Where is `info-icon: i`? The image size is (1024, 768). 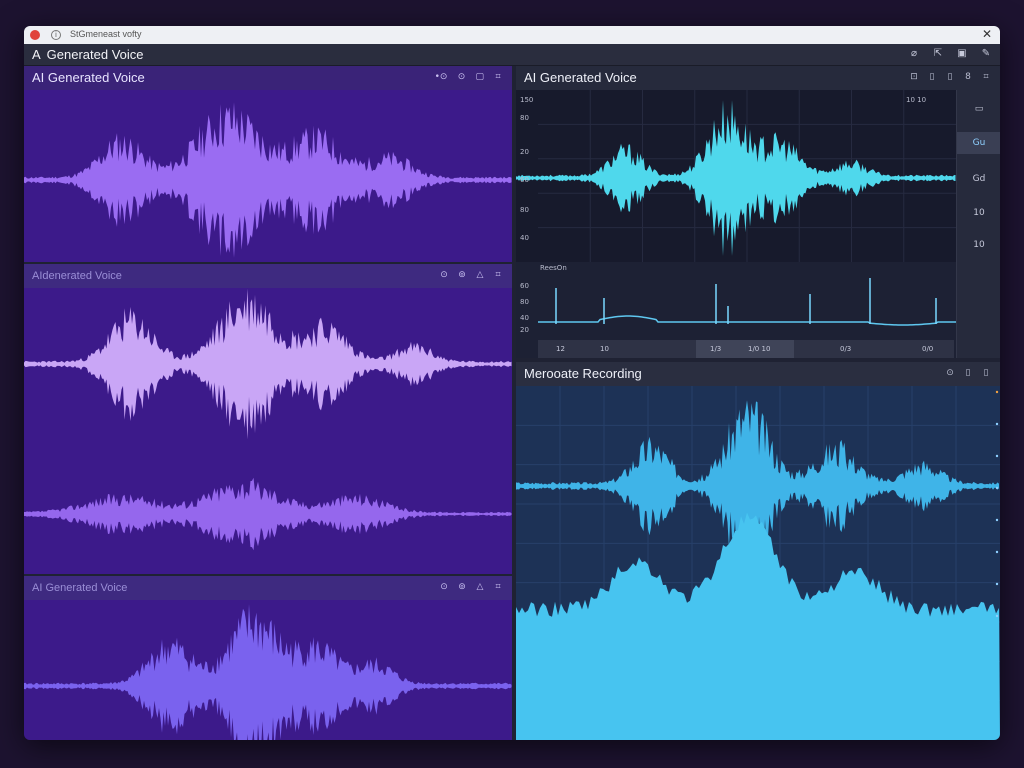
info-icon: i is located at coordinates (56, 35).